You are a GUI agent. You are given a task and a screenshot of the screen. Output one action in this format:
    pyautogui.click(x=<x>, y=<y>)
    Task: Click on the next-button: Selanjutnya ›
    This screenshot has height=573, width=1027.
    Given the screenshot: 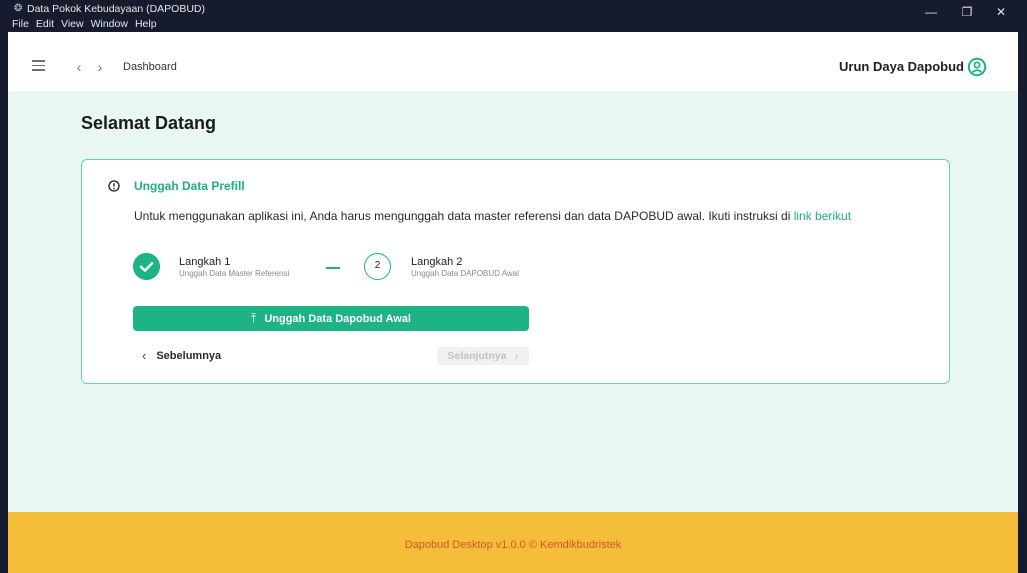 What is the action you would take?
    pyautogui.click(x=483, y=356)
    